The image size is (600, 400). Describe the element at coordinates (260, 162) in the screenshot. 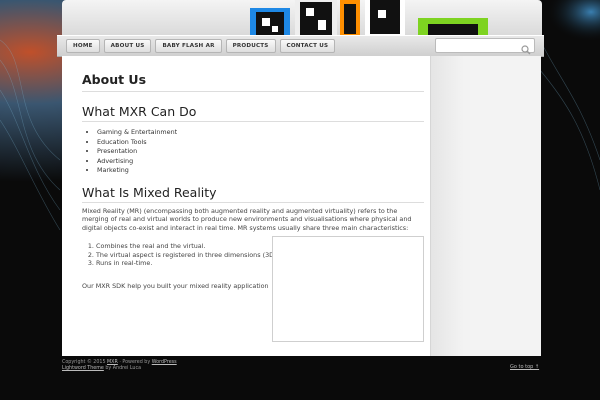

I see `list-item: Advertising` at that location.